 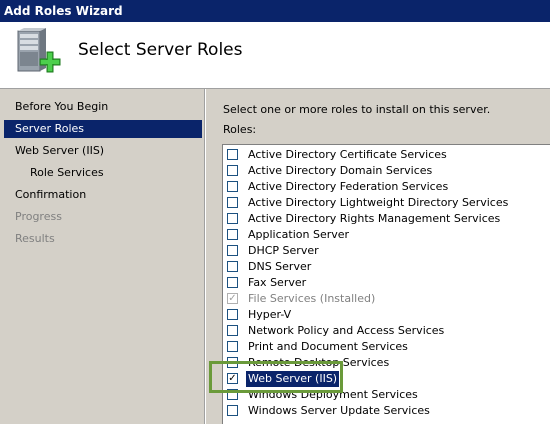 What do you see at coordinates (240, 129) in the screenshot?
I see `roles-label: Roles:` at bounding box center [240, 129].